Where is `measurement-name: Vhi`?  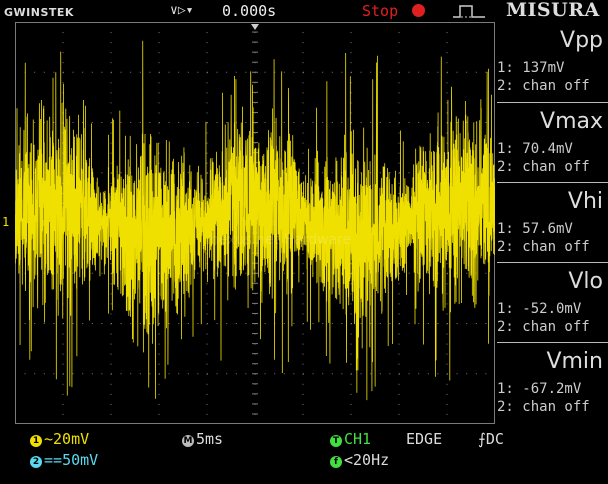
measurement-name: Vhi is located at coordinates (585, 201).